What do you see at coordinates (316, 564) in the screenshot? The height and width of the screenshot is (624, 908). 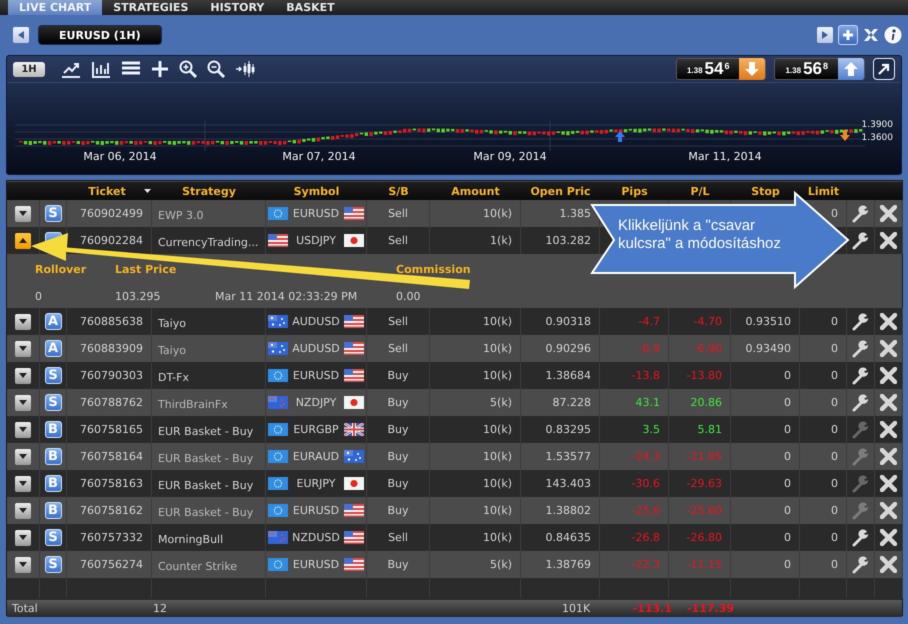 I see `table-cell: EURUSD` at bounding box center [316, 564].